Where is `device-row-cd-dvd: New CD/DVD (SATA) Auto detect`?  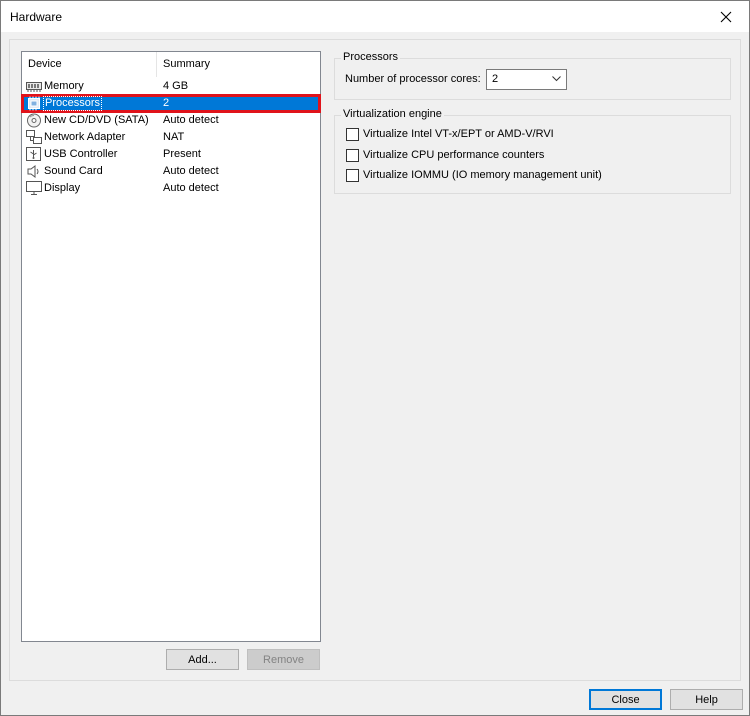 device-row-cd-dvd: New CD/DVD (SATA) Auto detect is located at coordinates (171, 120).